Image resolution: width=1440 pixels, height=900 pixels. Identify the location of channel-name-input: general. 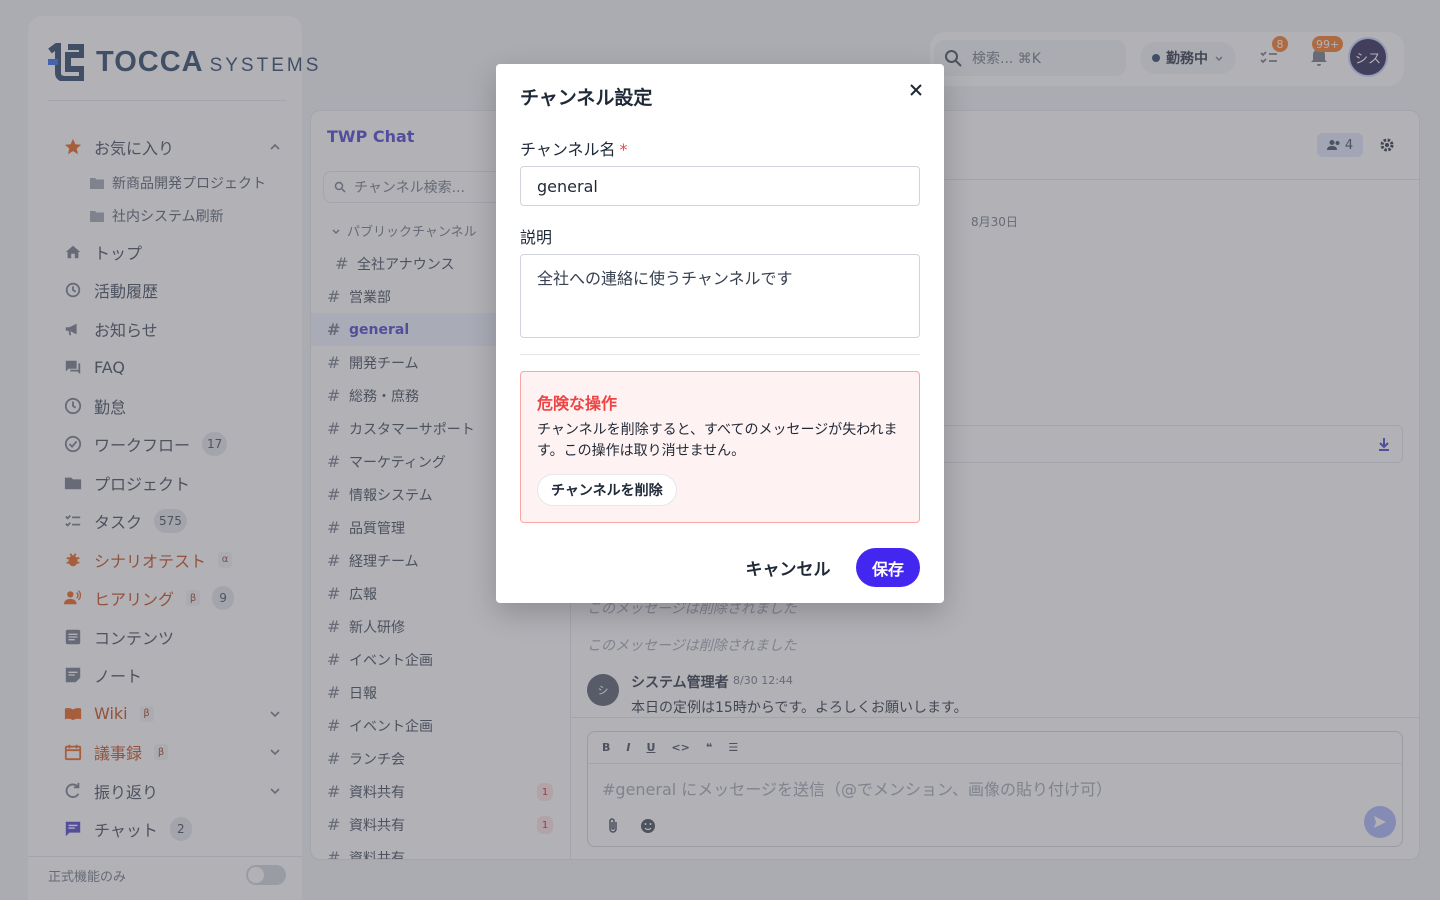
(720, 186).